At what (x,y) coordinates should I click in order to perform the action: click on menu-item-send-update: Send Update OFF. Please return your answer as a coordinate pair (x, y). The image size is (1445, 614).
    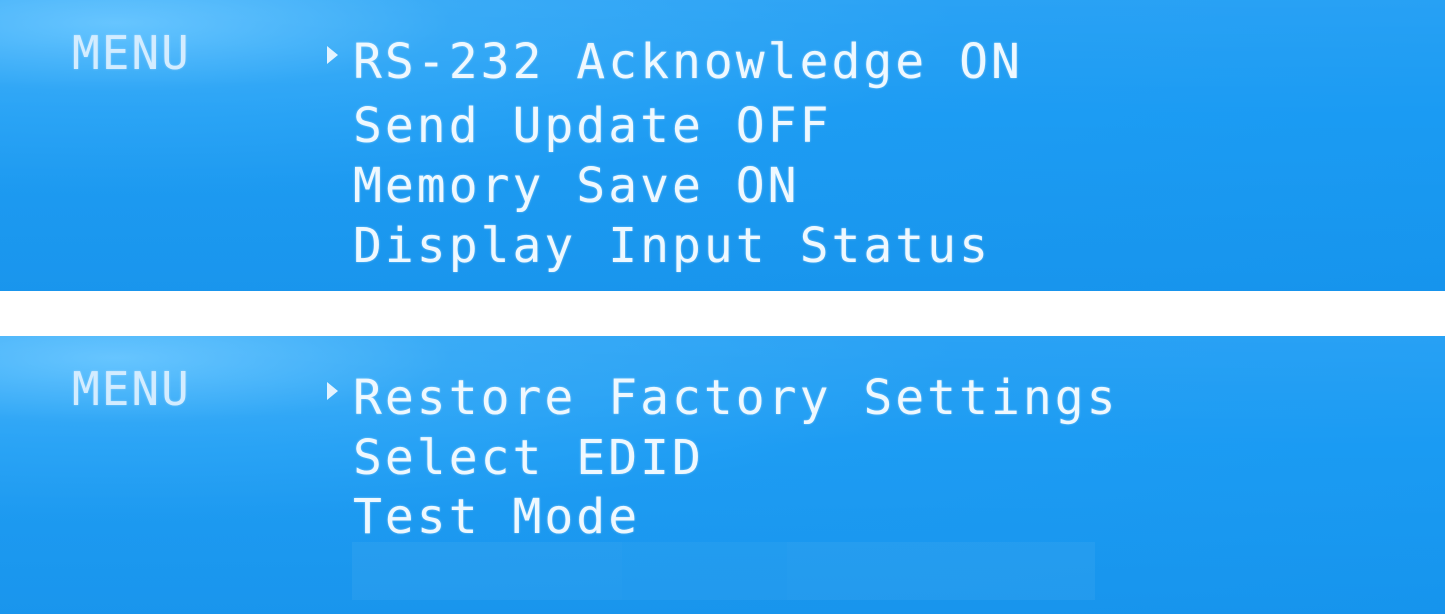
    Looking at the image, I should click on (592, 126).